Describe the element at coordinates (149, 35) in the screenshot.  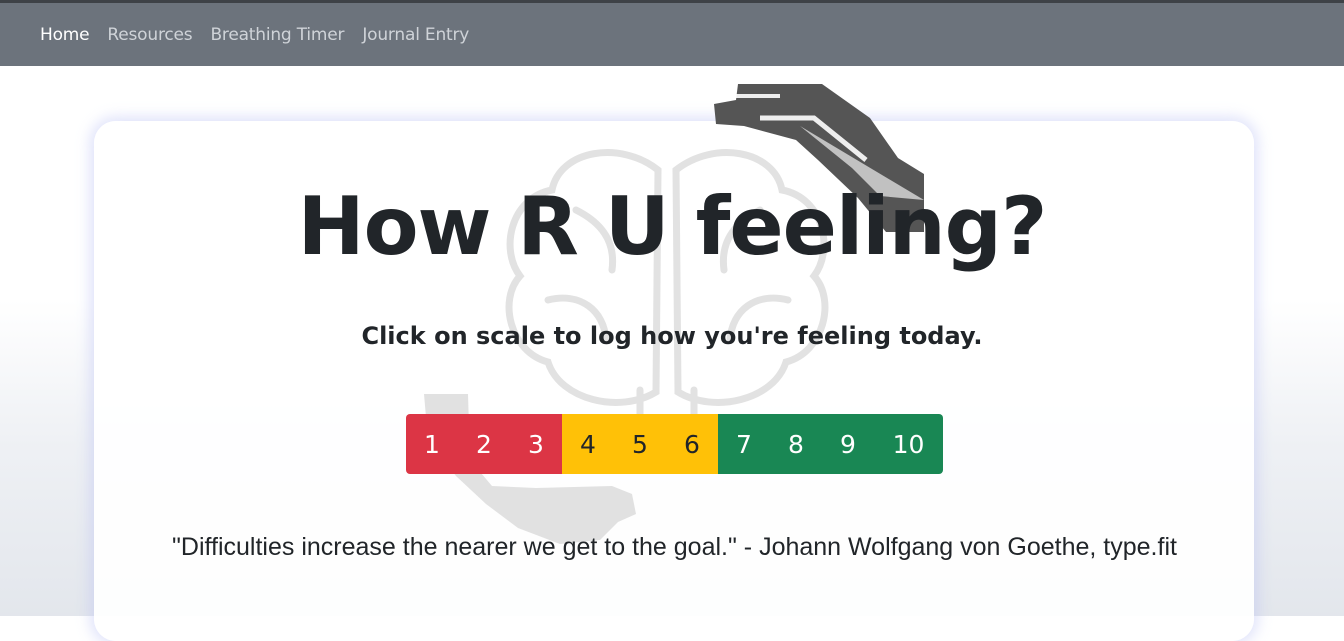
I see `nav-resources-link: Resources` at that location.